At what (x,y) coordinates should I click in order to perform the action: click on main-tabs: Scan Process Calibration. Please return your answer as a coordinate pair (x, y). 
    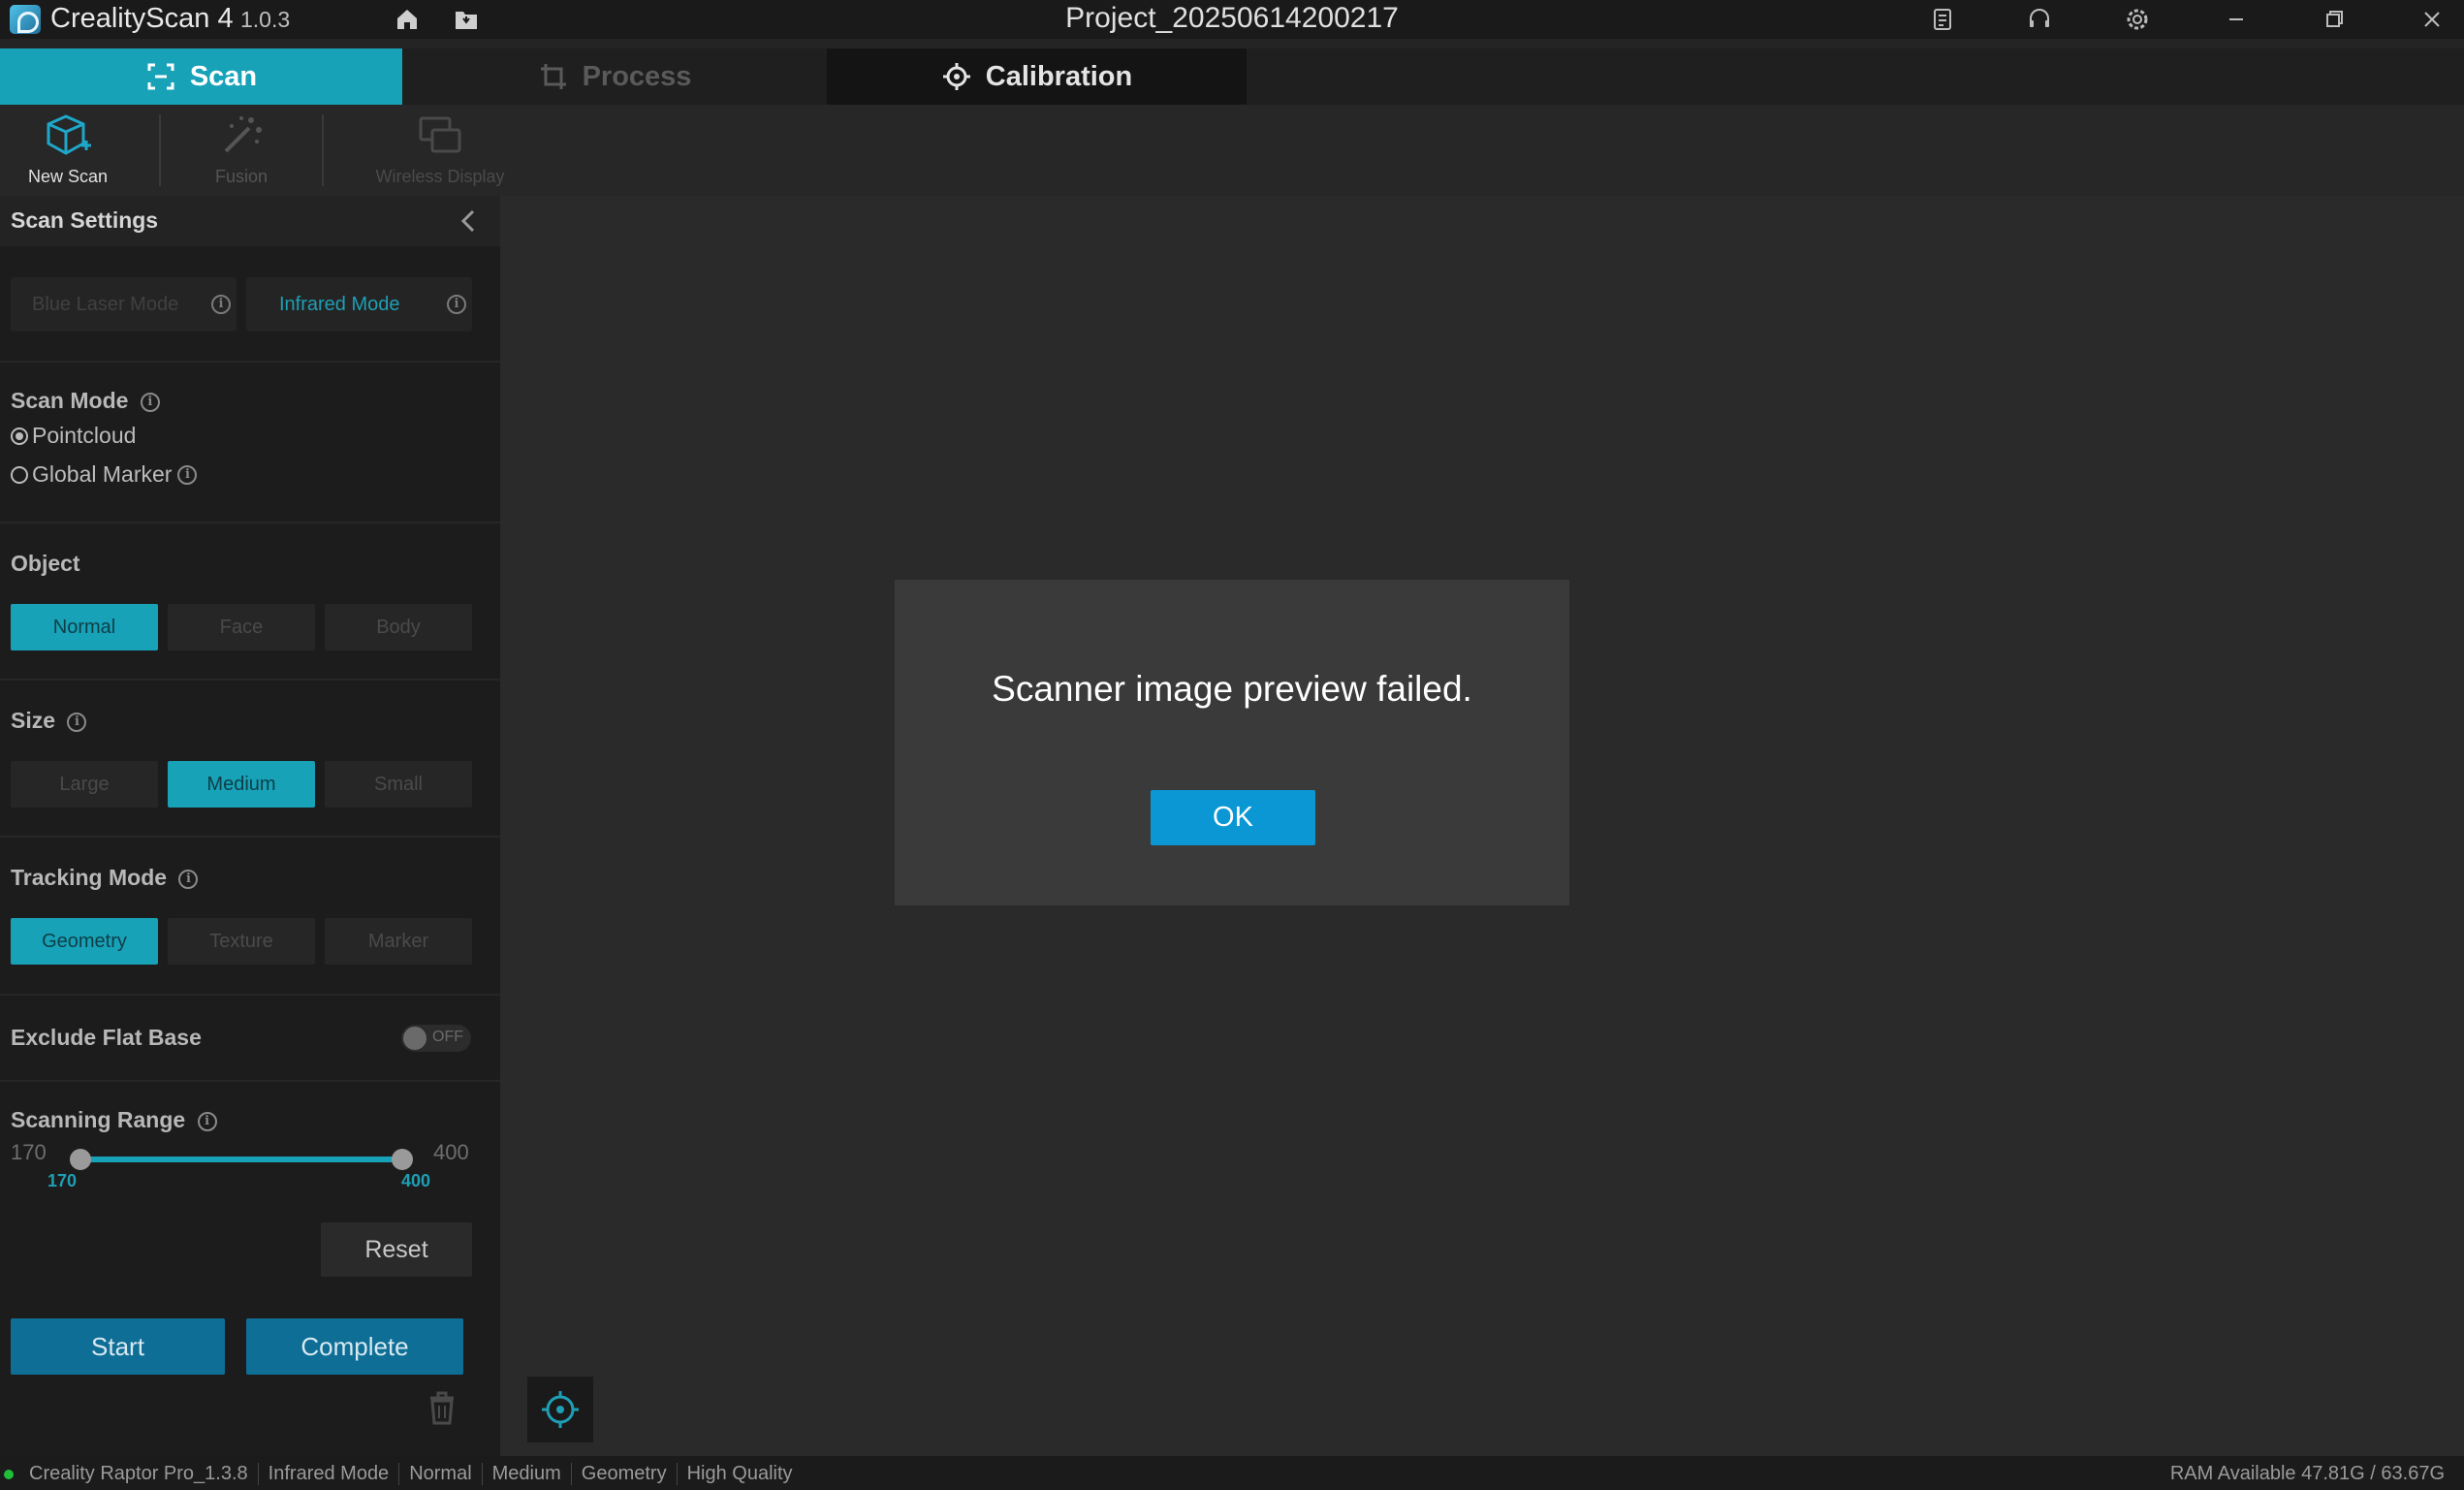
    Looking at the image, I should click on (1232, 76).